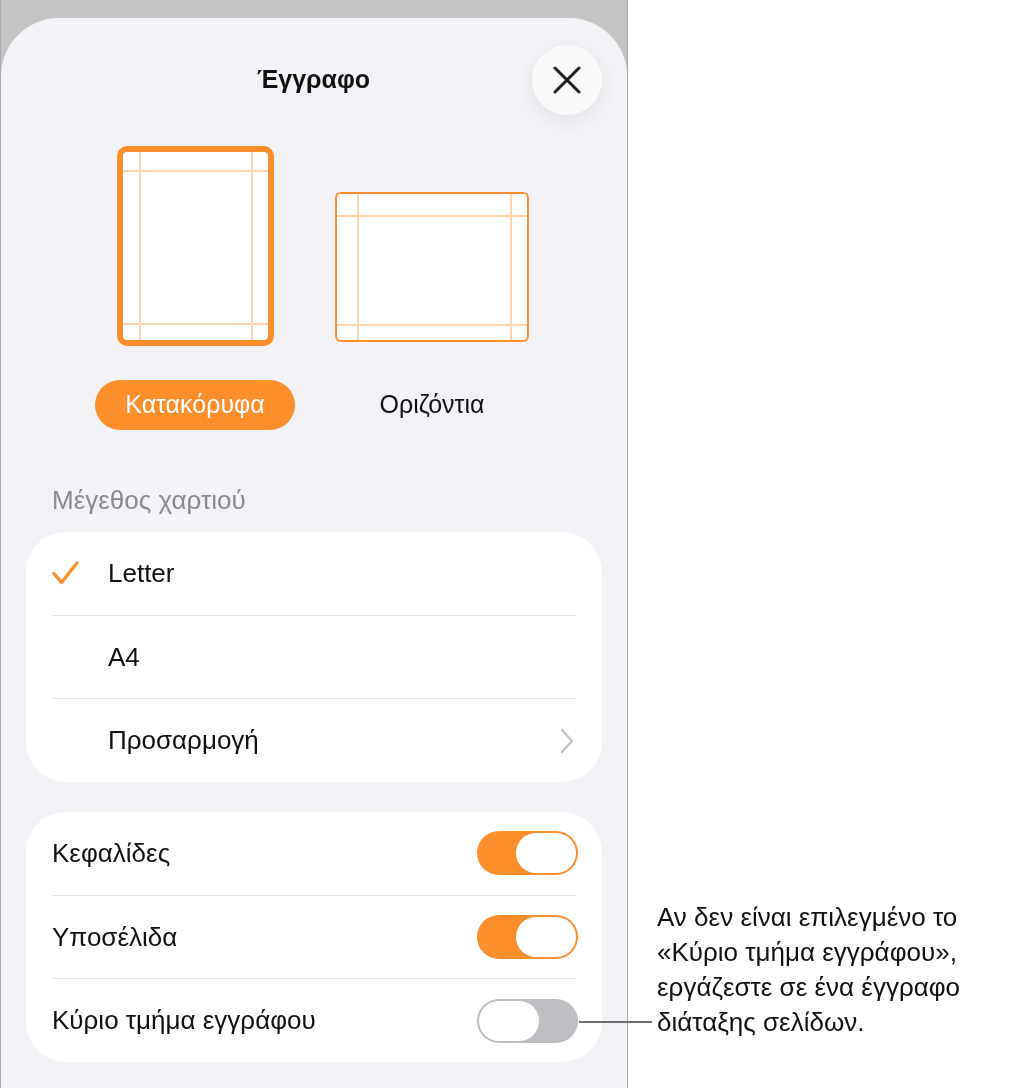 The image size is (1024, 1088). What do you see at coordinates (314, 656) in the screenshot?
I see `paper-size-option: A4` at bounding box center [314, 656].